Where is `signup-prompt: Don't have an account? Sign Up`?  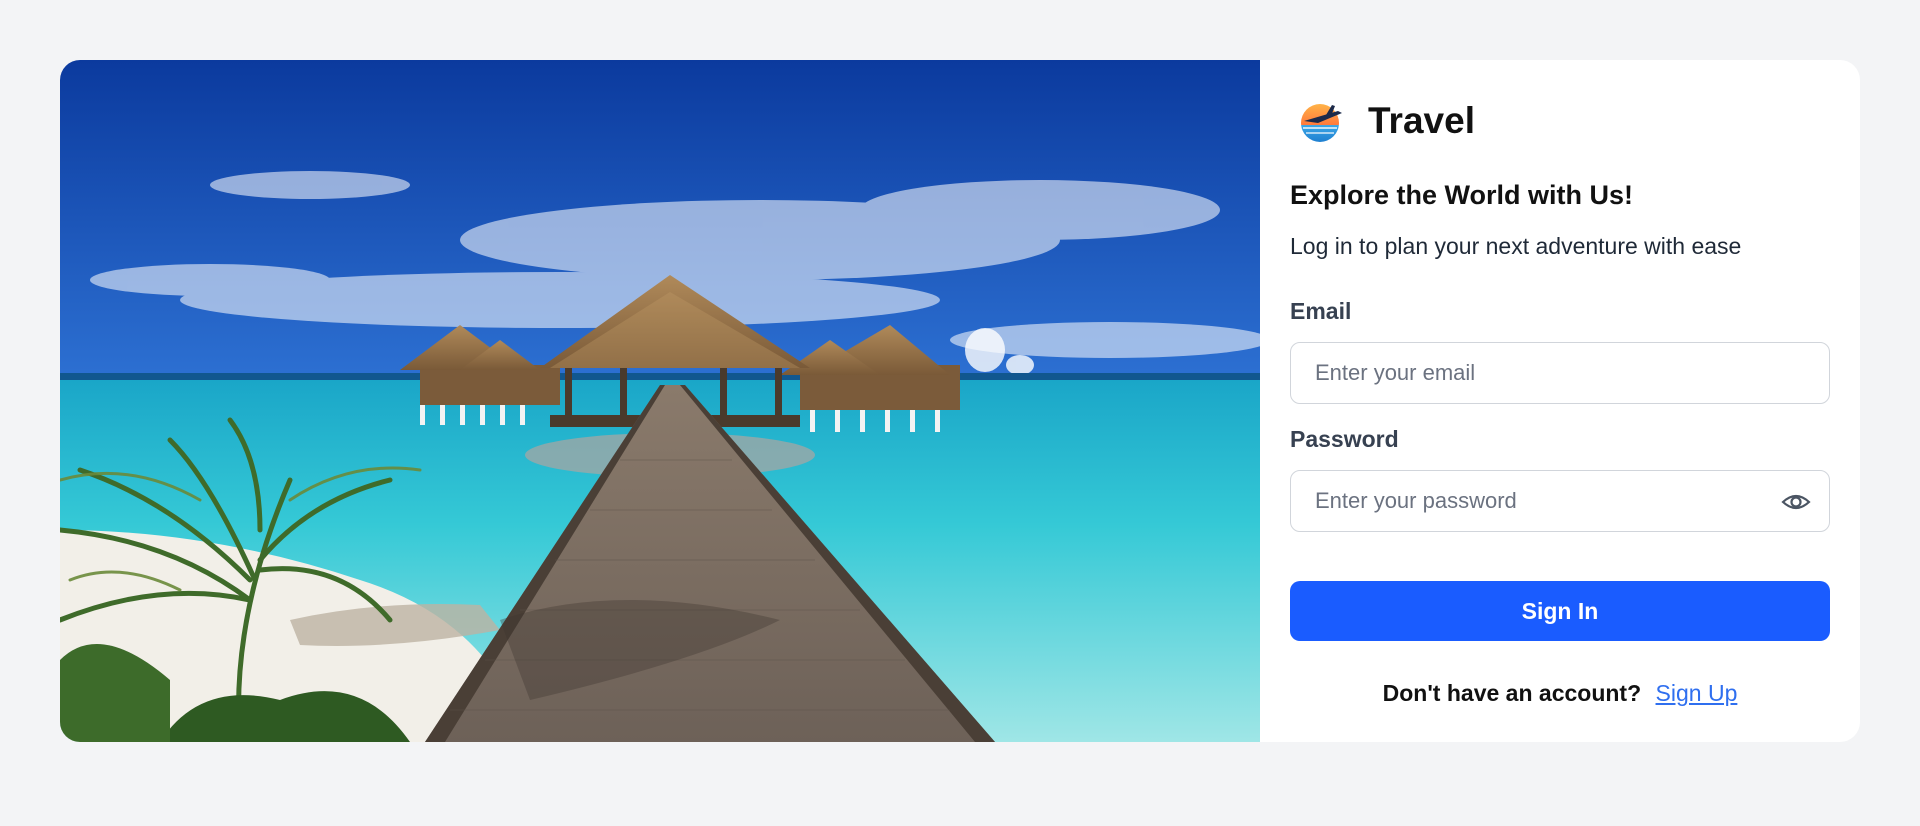 signup-prompt: Don't have an account? Sign Up is located at coordinates (1560, 693).